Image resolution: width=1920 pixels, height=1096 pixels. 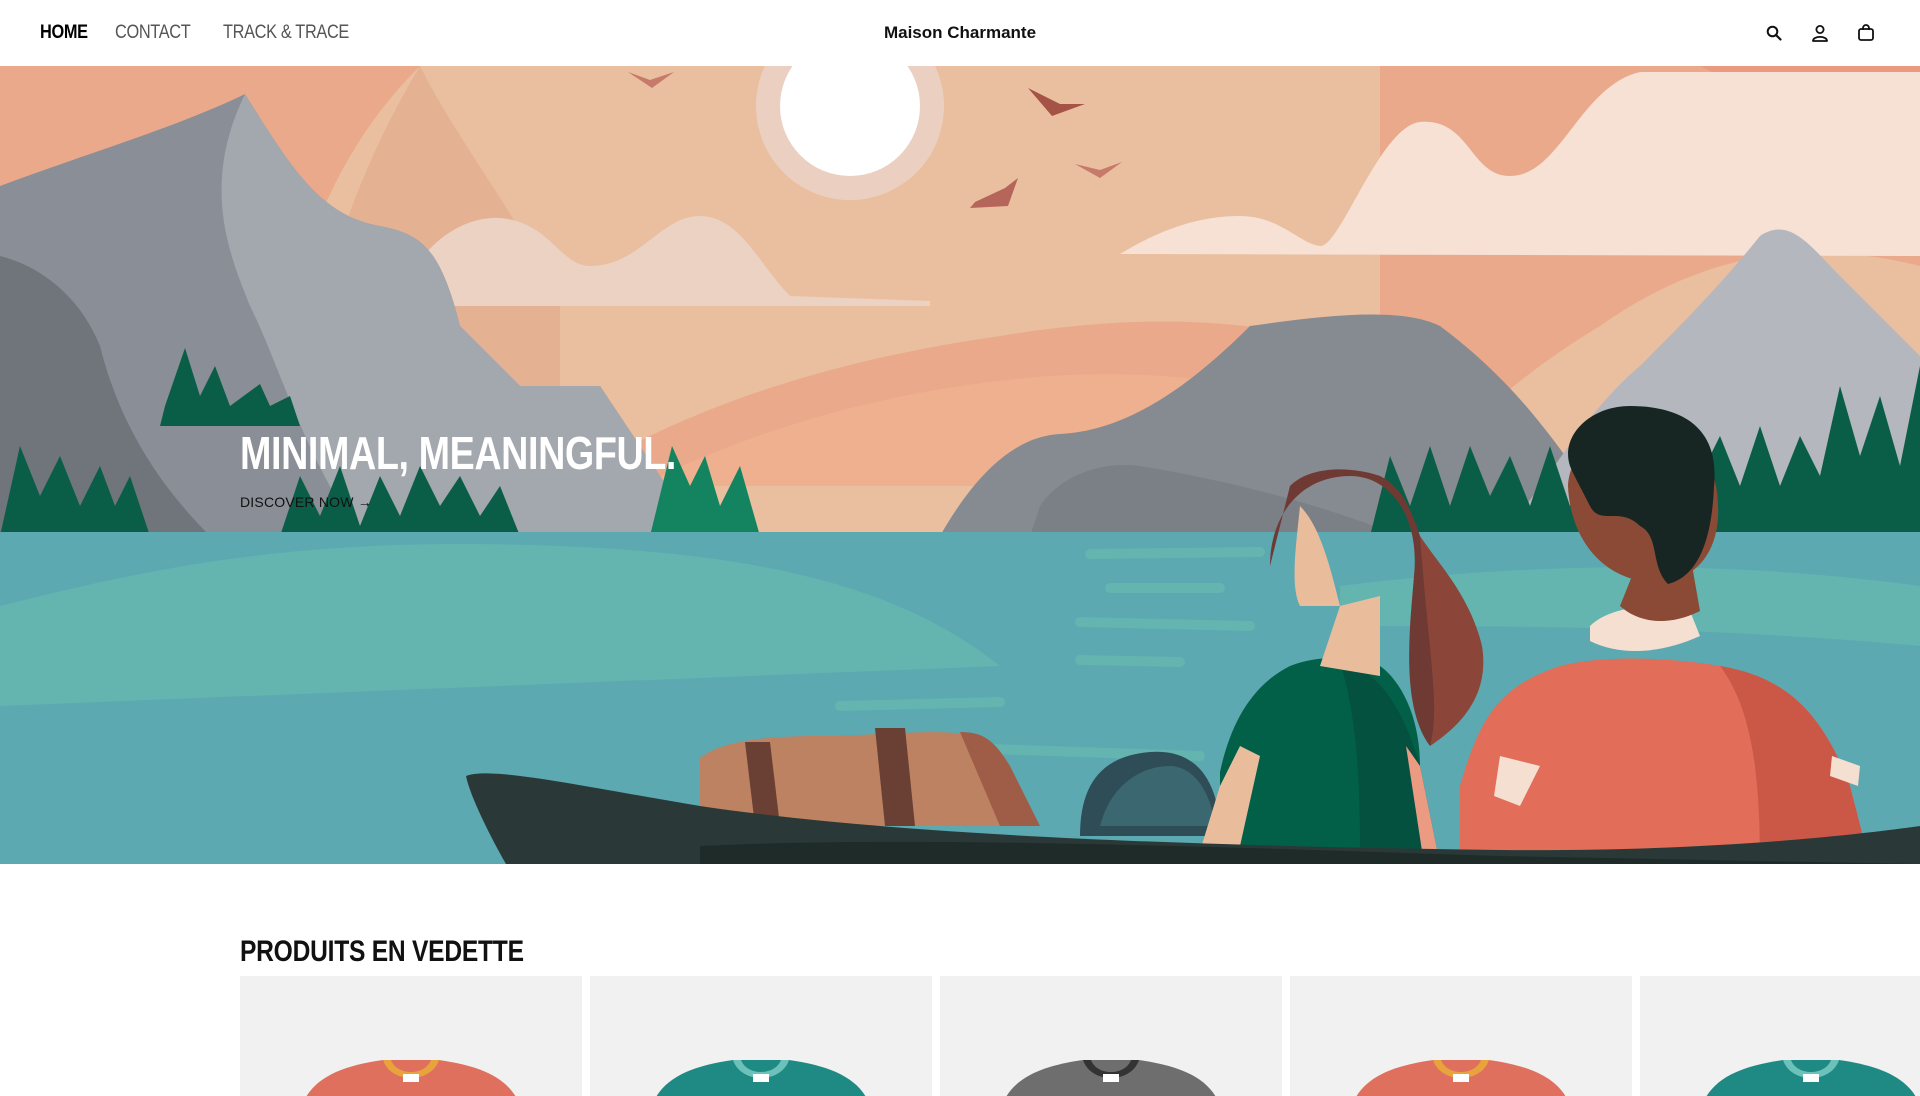 What do you see at coordinates (1866, 33) in the screenshot?
I see `cart-icon` at bounding box center [1866, 33].